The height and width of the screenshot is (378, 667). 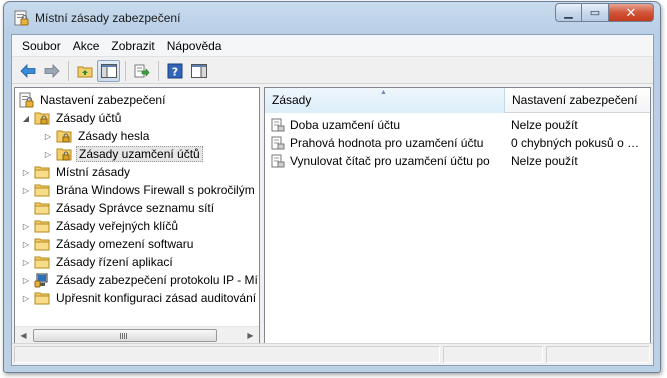 I want to click on scroll-grip, so click(x=124, y=336).